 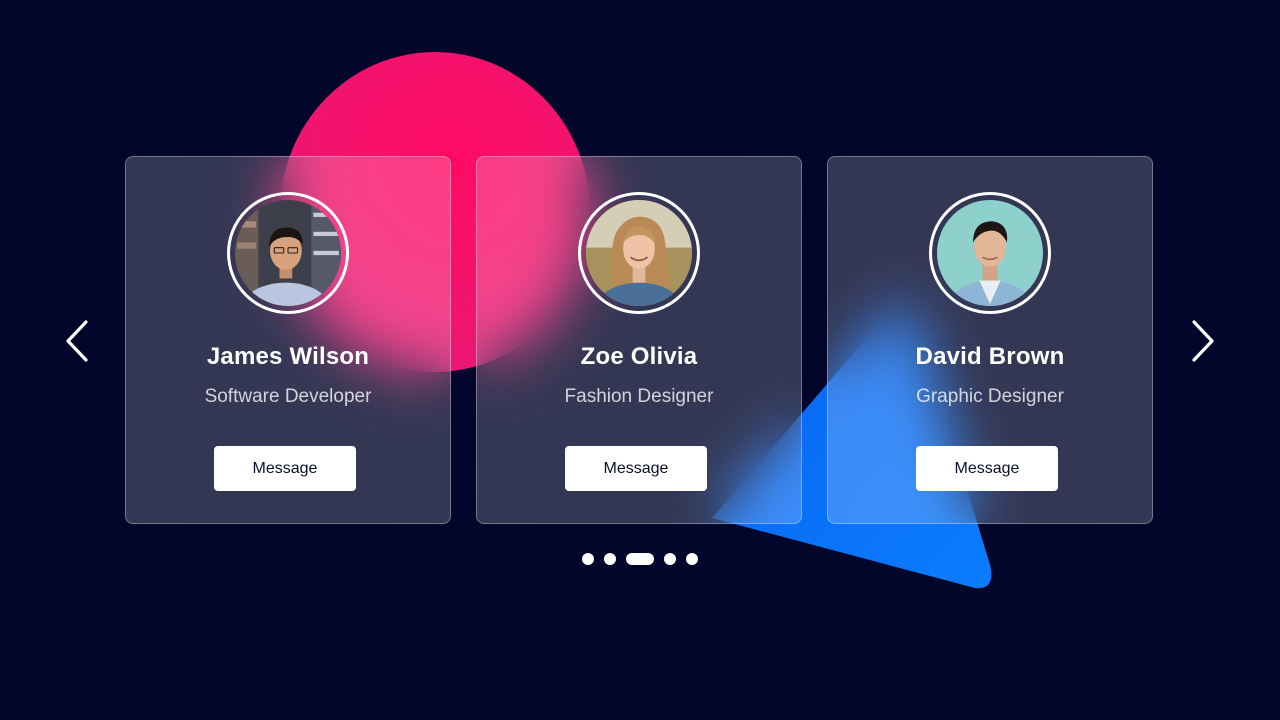 What do you see at coordinates (639, 340) in the screenshot?
I see `profile-card: Zoe Olivia Fashion Designer Message` at bounding box center [639, 340].